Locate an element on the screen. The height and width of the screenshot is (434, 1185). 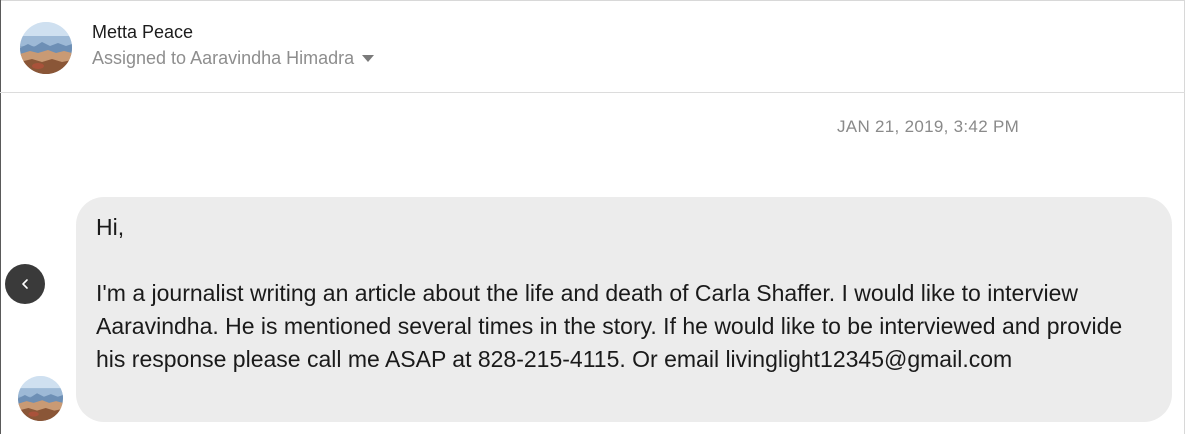
contact-avatar is located at coordinates (46, 48).